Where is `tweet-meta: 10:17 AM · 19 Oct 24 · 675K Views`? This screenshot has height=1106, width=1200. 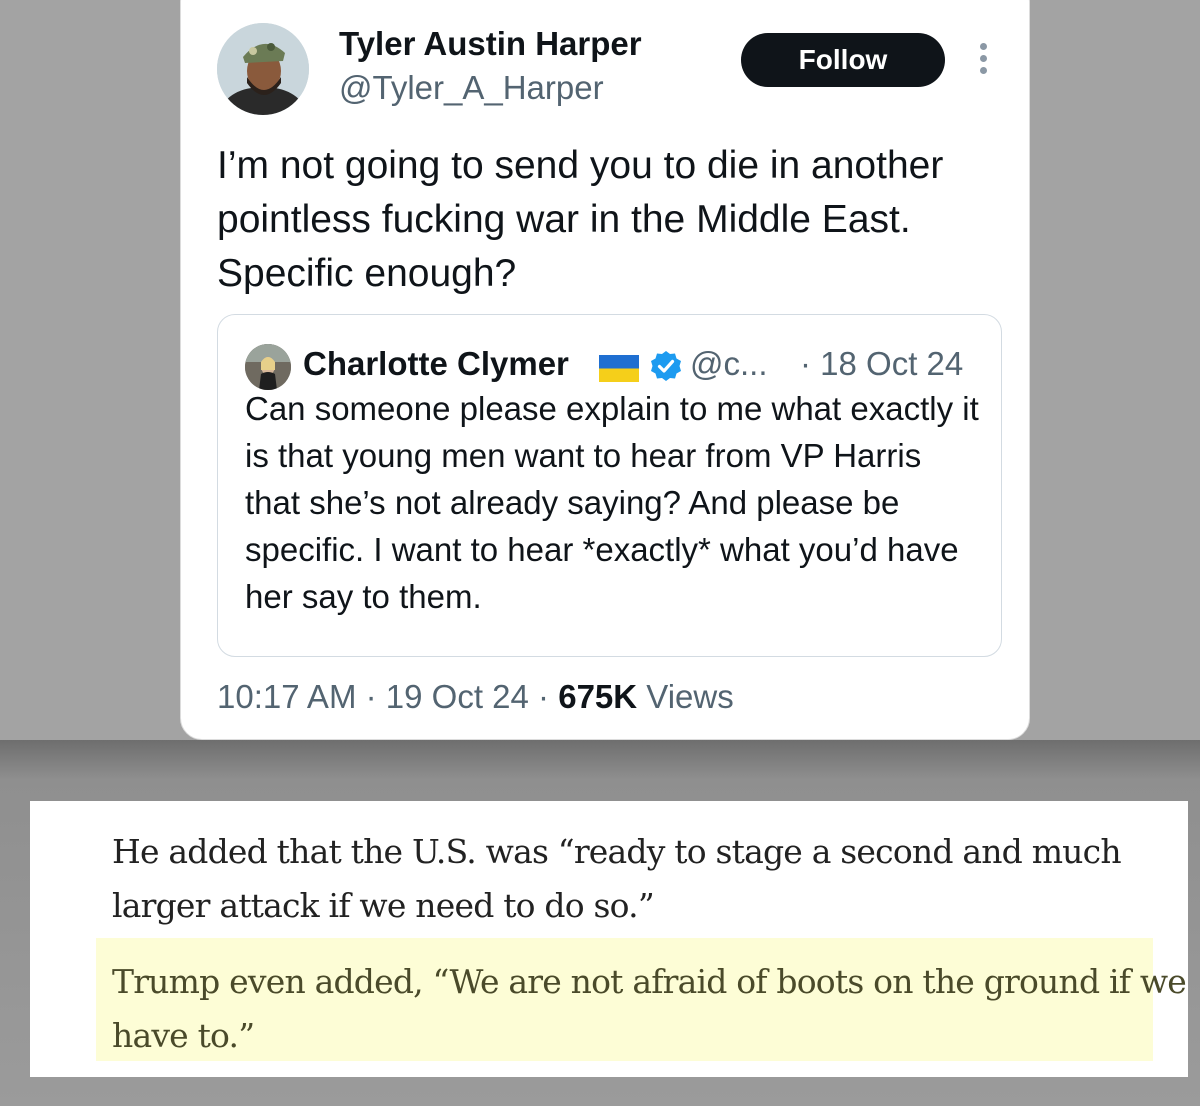
tweet-meta: 10:17 AM · 19 Oct 24 · 675K Views is located at coordinates (475, 697).